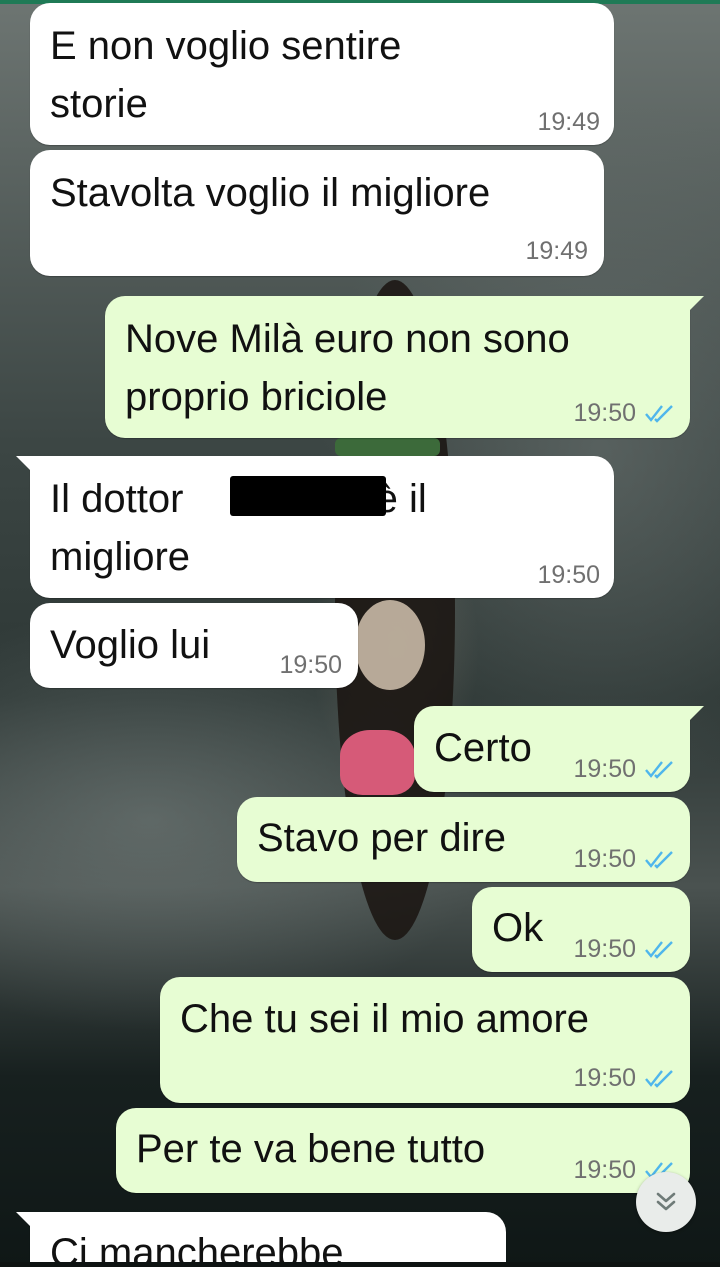 The height and width of the screenshot is (1267, 720). I want to click on incoming-message: Stavolta voglio il migliore 19:49, so click(317, 213).